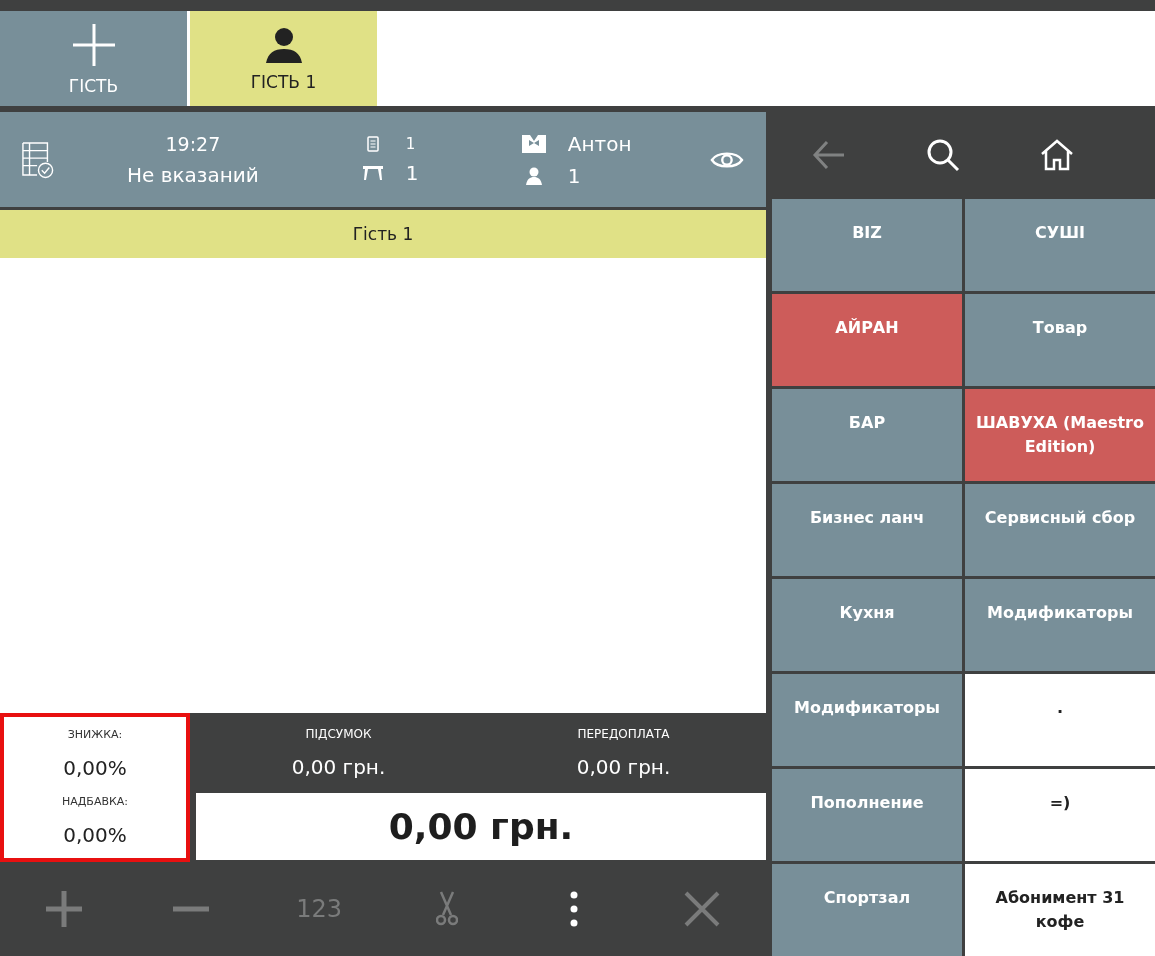  I want to click on category-button: БАР, so click(867, 435).